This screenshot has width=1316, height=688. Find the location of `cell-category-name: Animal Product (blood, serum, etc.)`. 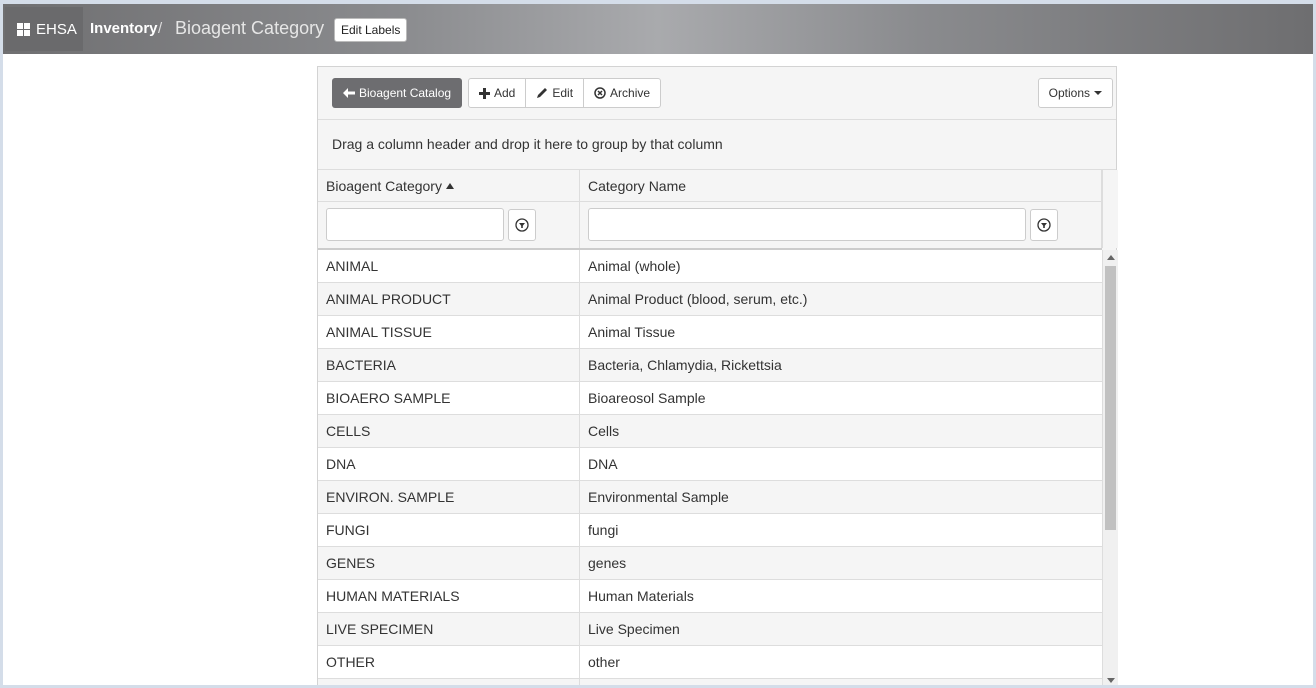

cell-category-name: Animal Product (blood, serum, etc.) is located at coordinates (698, 299).